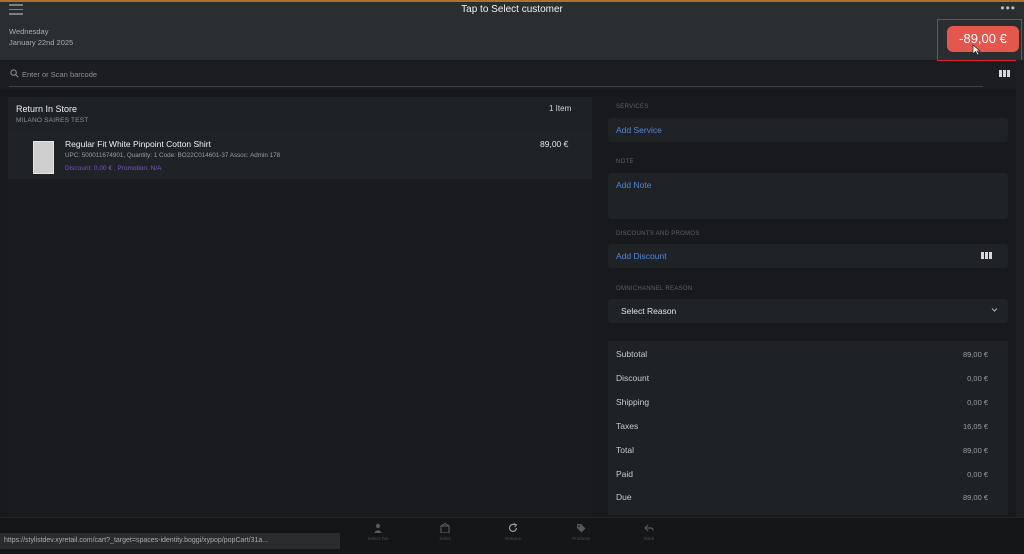  I want to click on right-edge-panel, so click(1020, 307).